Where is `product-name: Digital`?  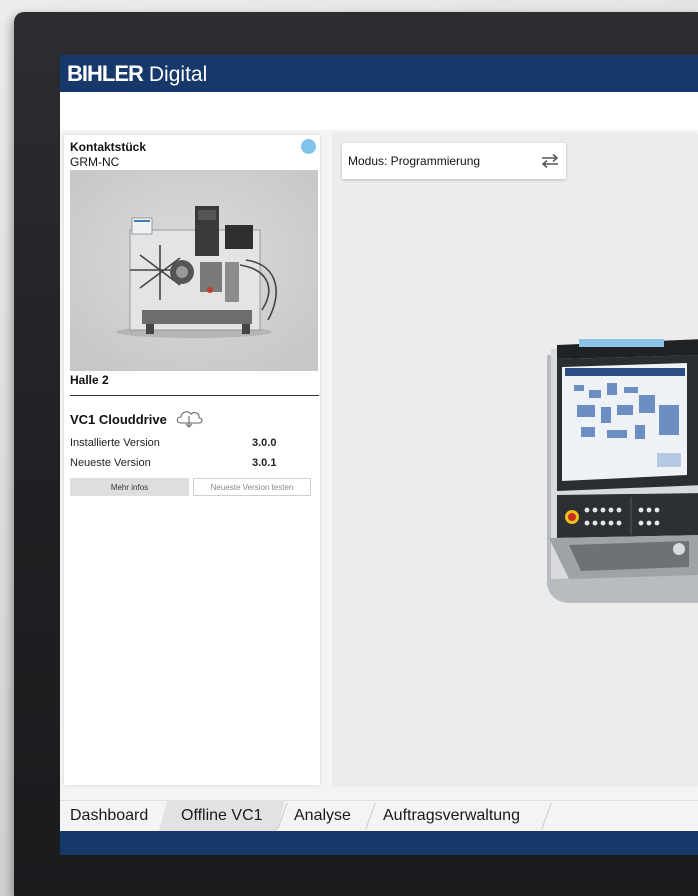 product-name: Digital is located at coordinates (178, 74).